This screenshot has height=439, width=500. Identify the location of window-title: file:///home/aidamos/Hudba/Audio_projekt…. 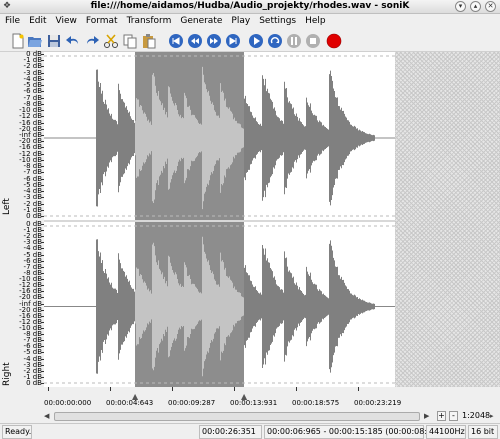
(250, 6).